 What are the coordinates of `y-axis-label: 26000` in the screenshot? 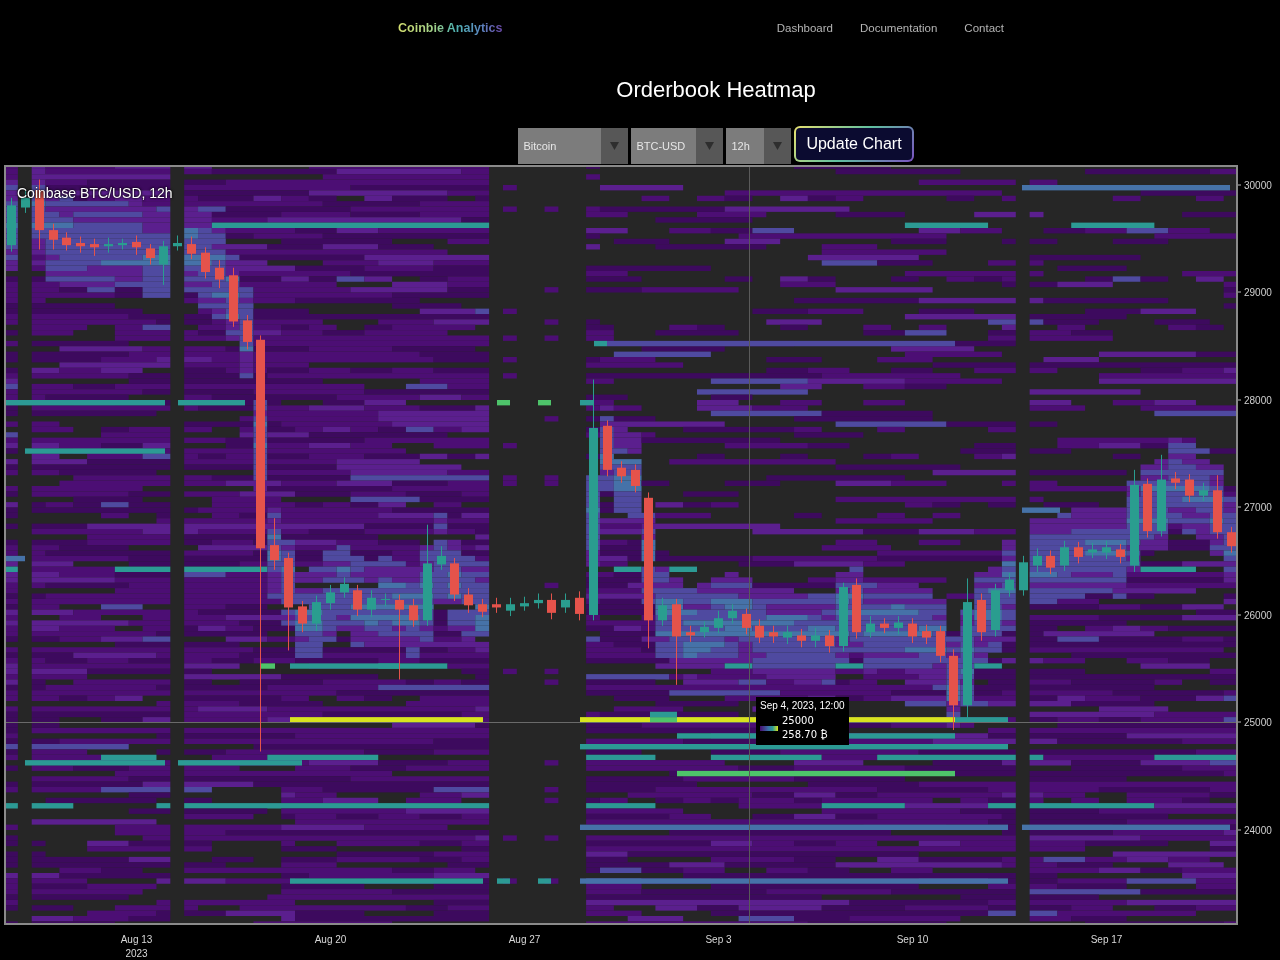 It's located at (1255, 615).